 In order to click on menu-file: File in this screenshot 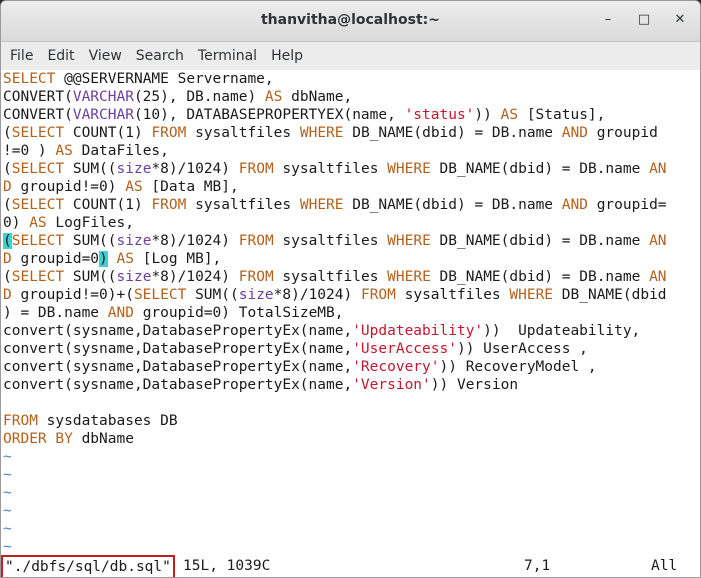, I will do `click(21, 56)`.